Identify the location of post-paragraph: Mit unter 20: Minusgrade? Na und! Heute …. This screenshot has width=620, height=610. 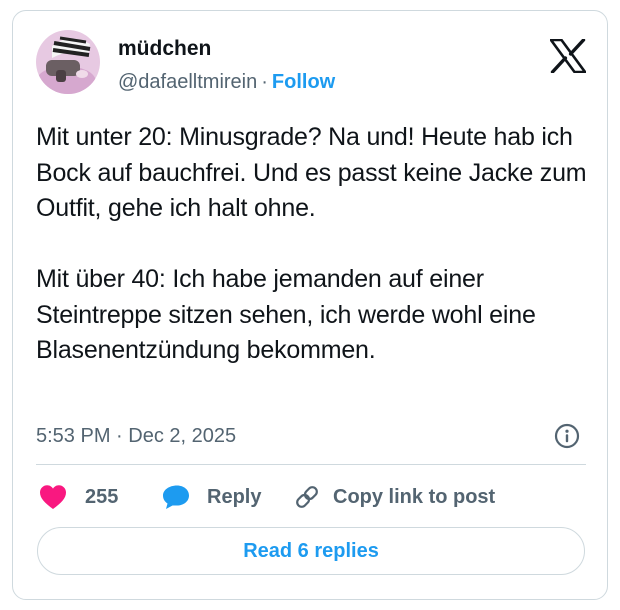
(311, 172).